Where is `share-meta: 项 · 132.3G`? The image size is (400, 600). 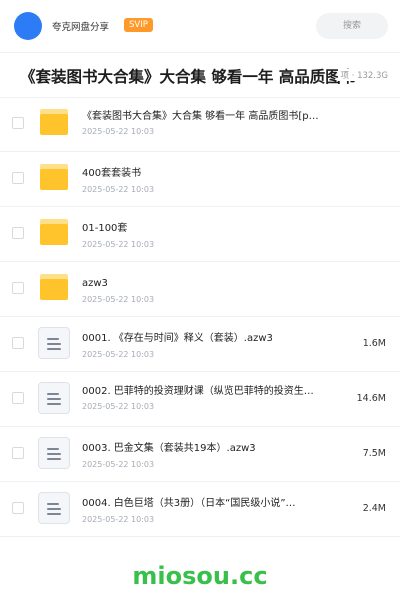 share-meta: 项 · 132.3G is located at coordinates (363, 75).